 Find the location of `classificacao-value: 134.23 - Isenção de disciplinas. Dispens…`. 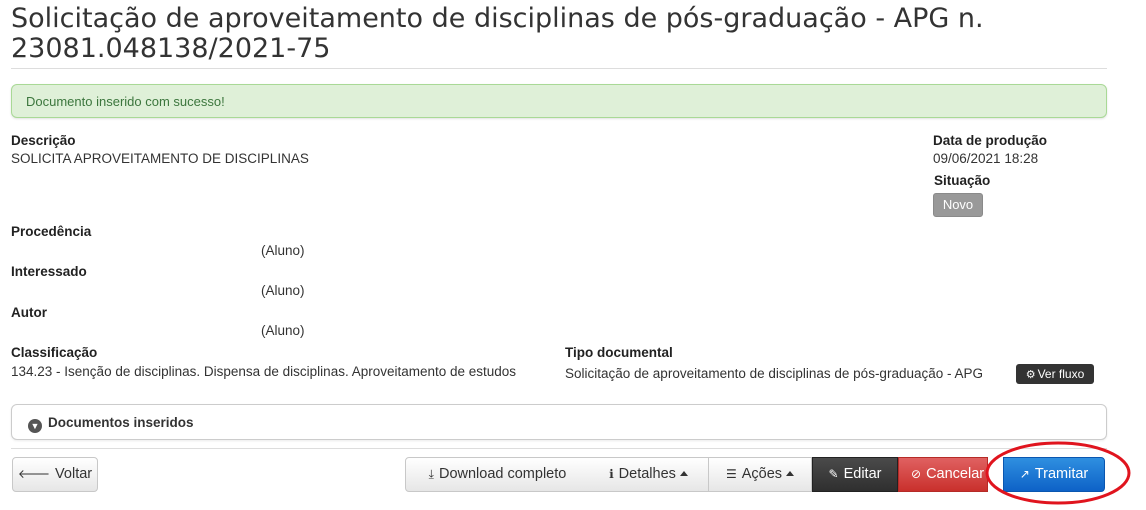

classificacao-value: 134.23 - Isenção de disciplinas. Dispens… is located at coordinates (264, 371).